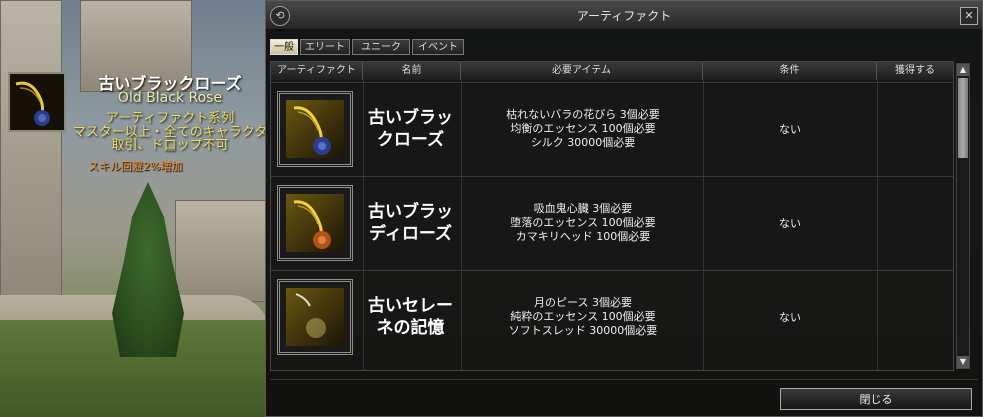 This screenshot has width=983, height=417. Describe the element at coordinates (438, 47) in the screenshot. I see `tab-event: イベント` at that location.